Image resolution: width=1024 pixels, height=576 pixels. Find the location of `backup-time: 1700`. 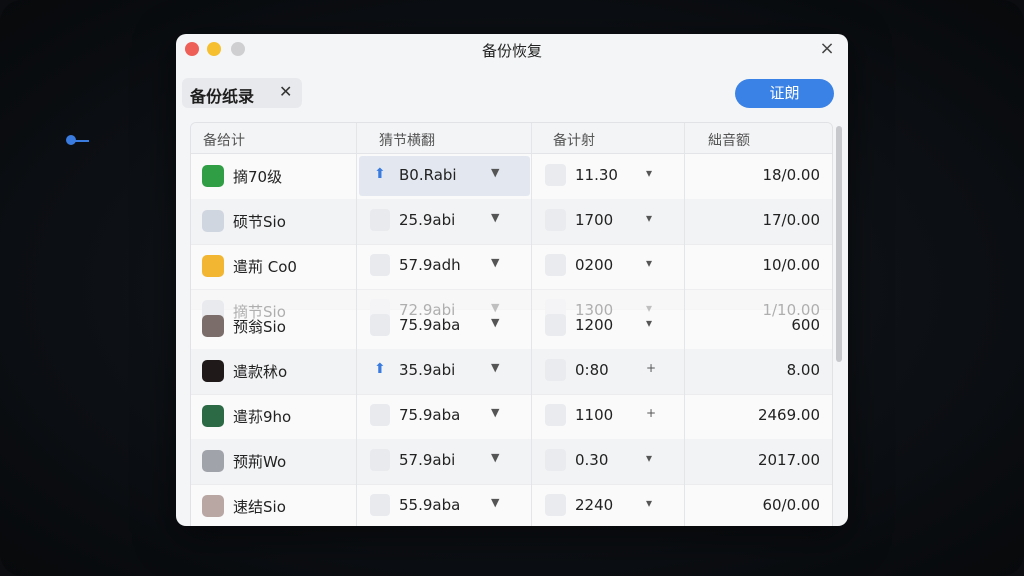

backup-time: 1700 is located at coordinates (594, 220).